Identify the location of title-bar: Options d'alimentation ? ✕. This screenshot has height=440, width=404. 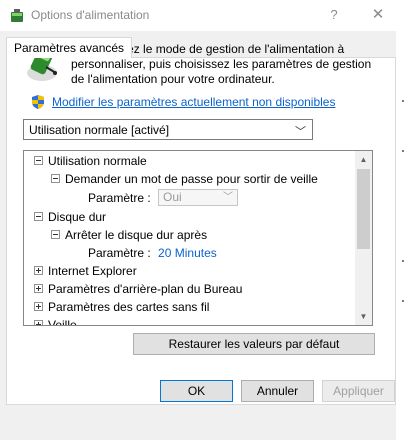
(198, 15).